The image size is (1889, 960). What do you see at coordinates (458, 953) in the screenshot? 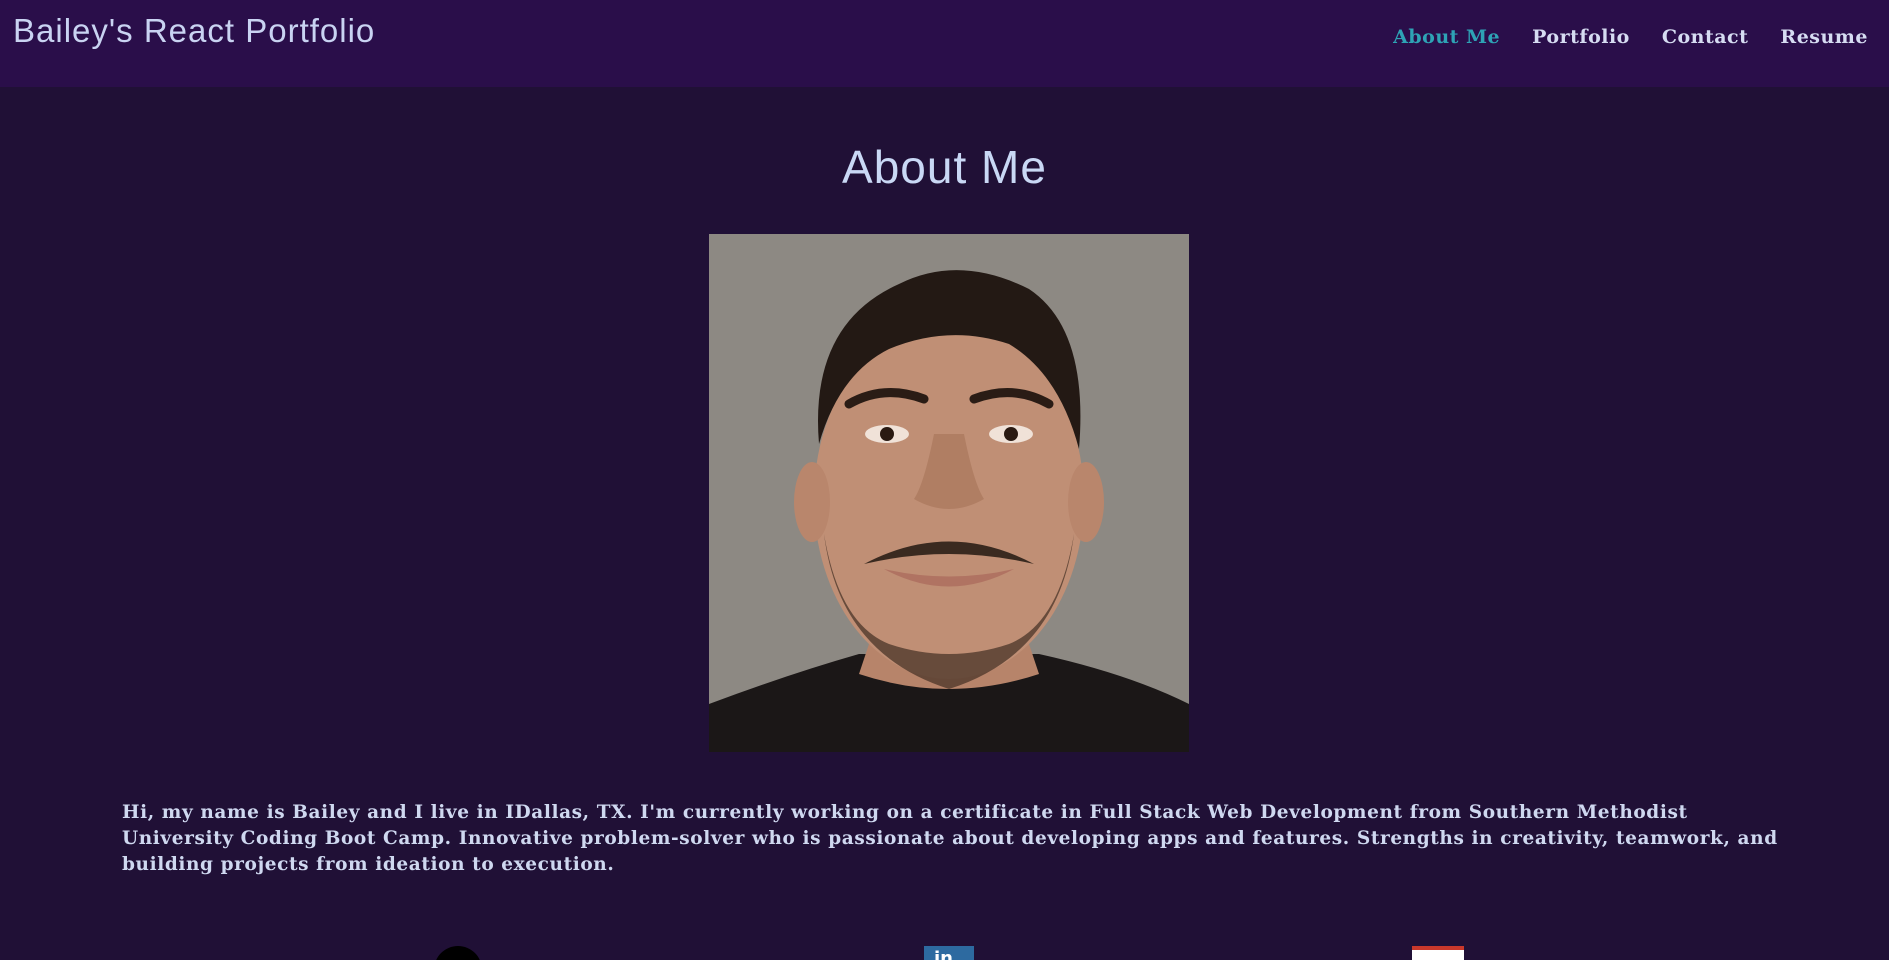
I see `github-icon` at bounding box center [458, 953].